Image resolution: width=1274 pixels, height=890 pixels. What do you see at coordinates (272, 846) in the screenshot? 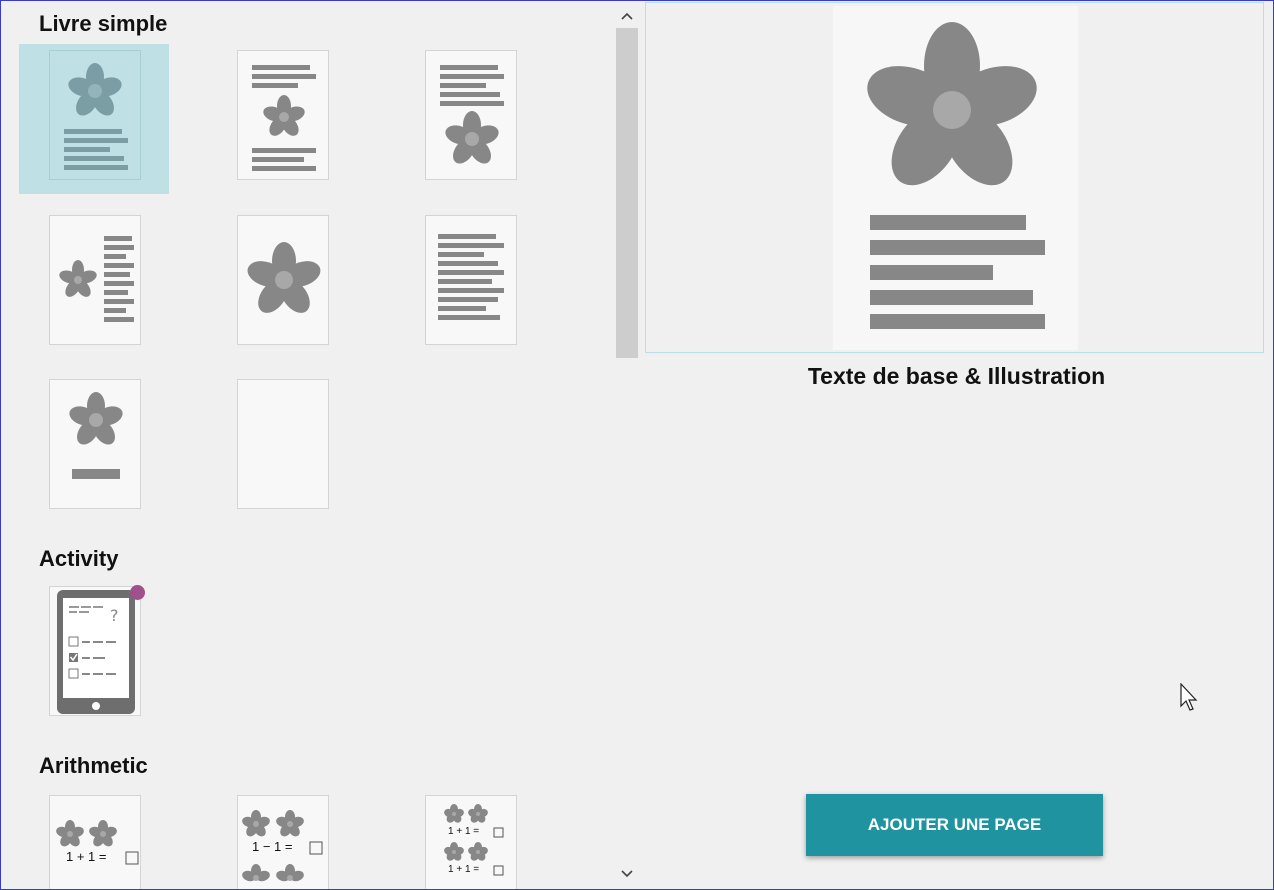
I see `equation-text: 1 − 1 =` at bounding box center [272, 846].